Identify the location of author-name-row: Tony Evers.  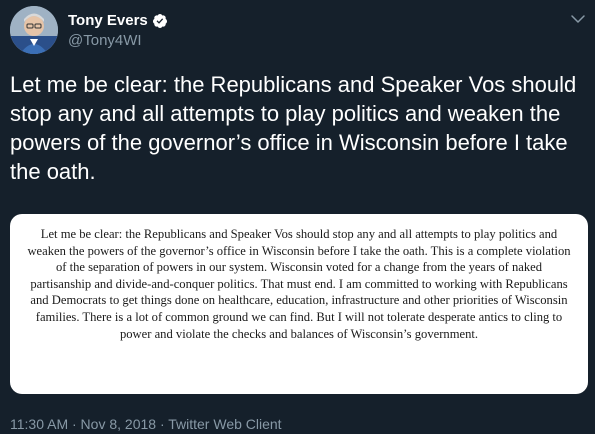
(118, 21).